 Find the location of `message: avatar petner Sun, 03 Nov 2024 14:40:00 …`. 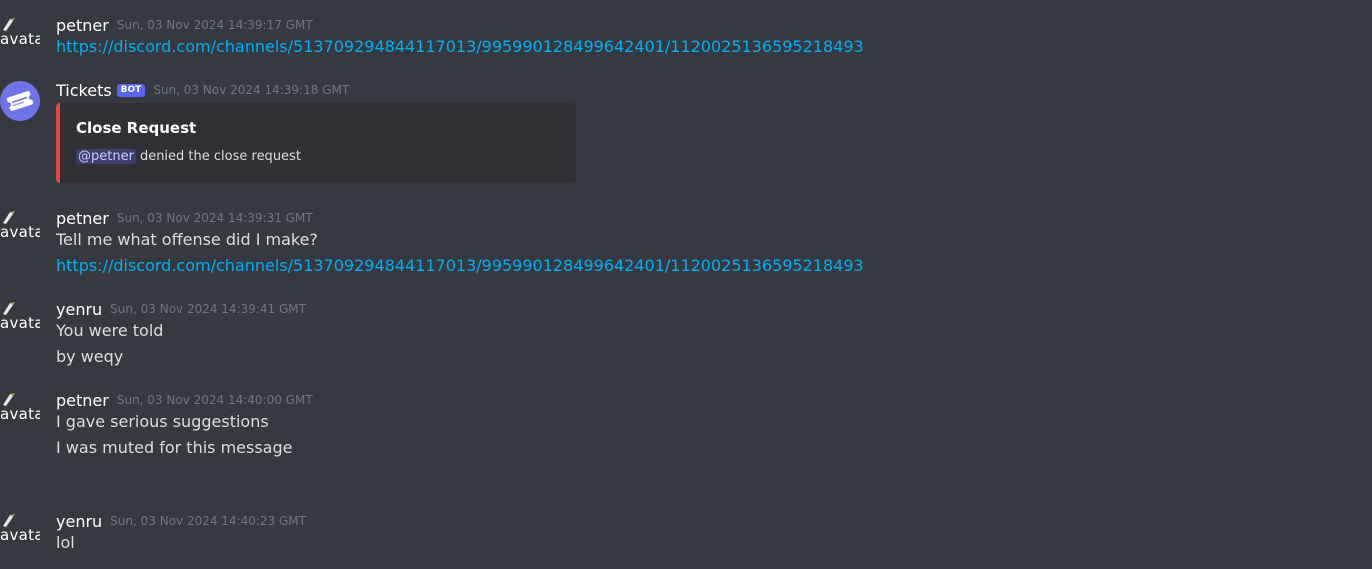

message: avatar petner Sun, 03 Nov 2024 14:40:00 … is located at coordinates (686, 424).